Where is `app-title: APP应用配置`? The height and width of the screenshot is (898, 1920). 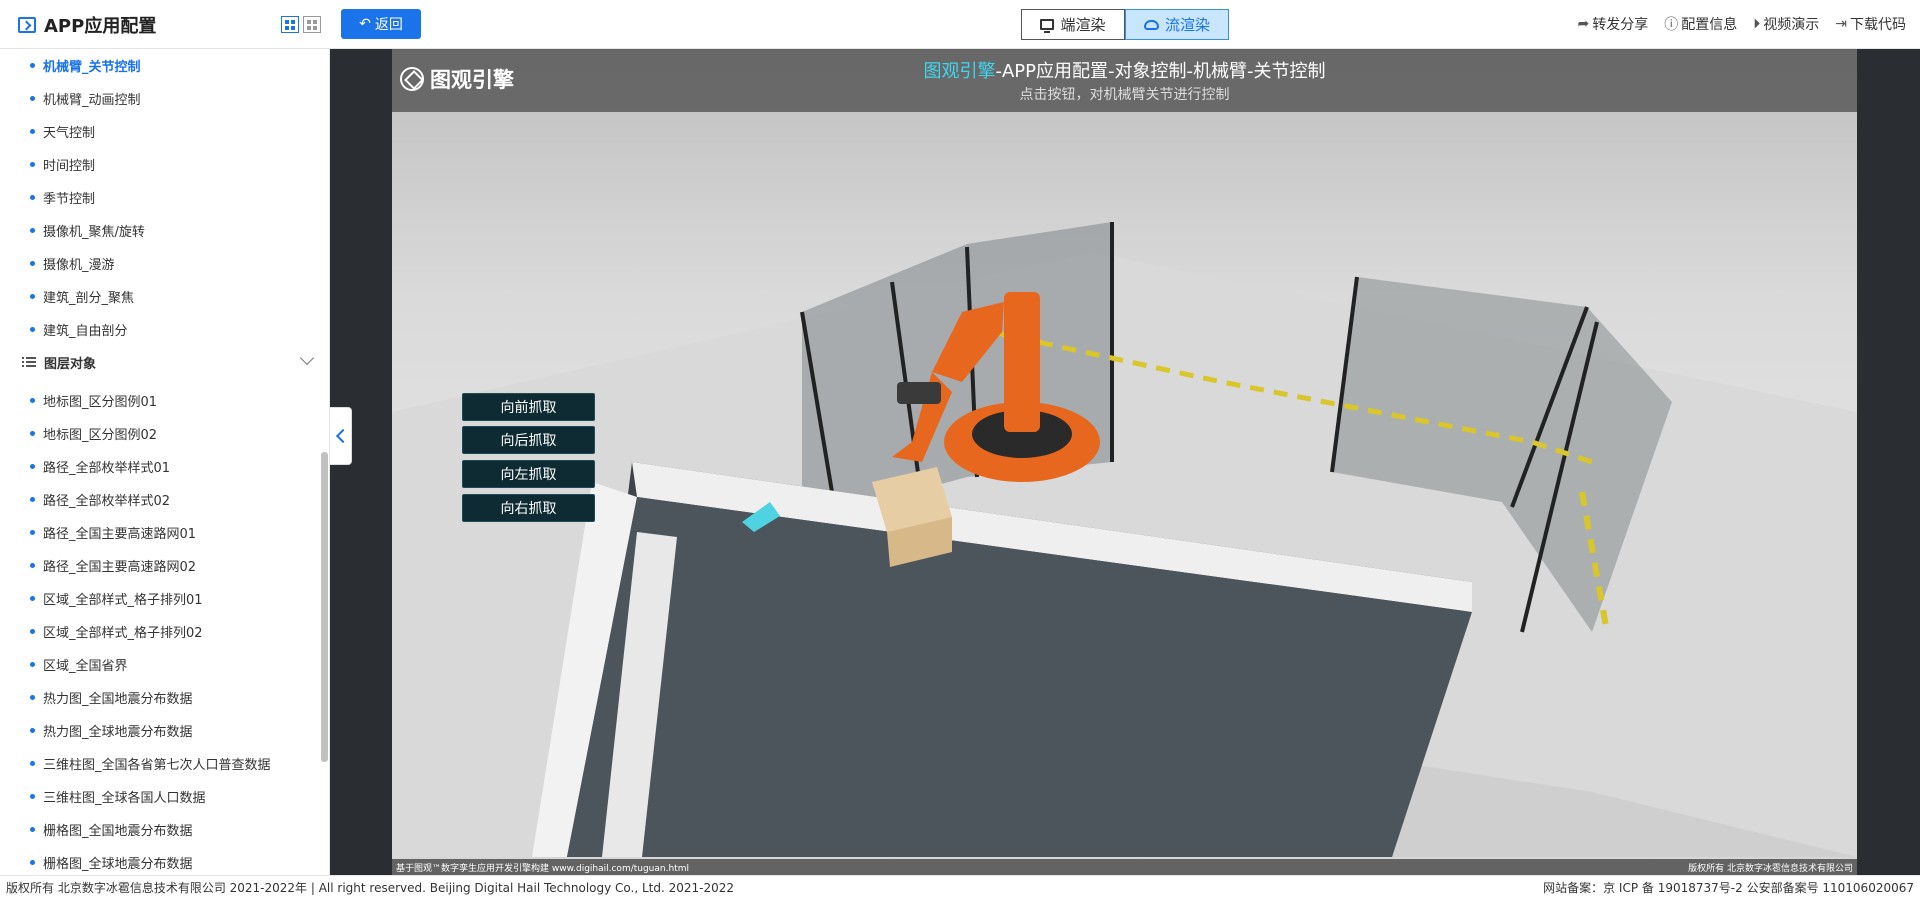 app-title: APP应用配置 is located at coordinates (87, 25).